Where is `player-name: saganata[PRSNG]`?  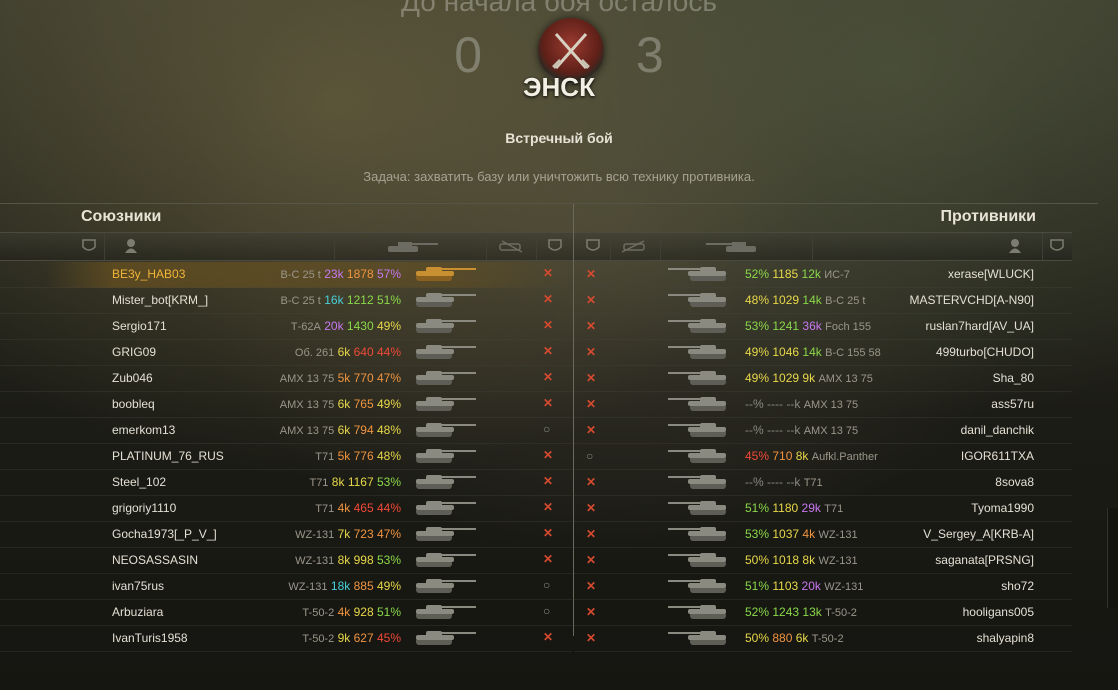 player-name: saganata[PRSNG] is located at coordinates (984, 560).